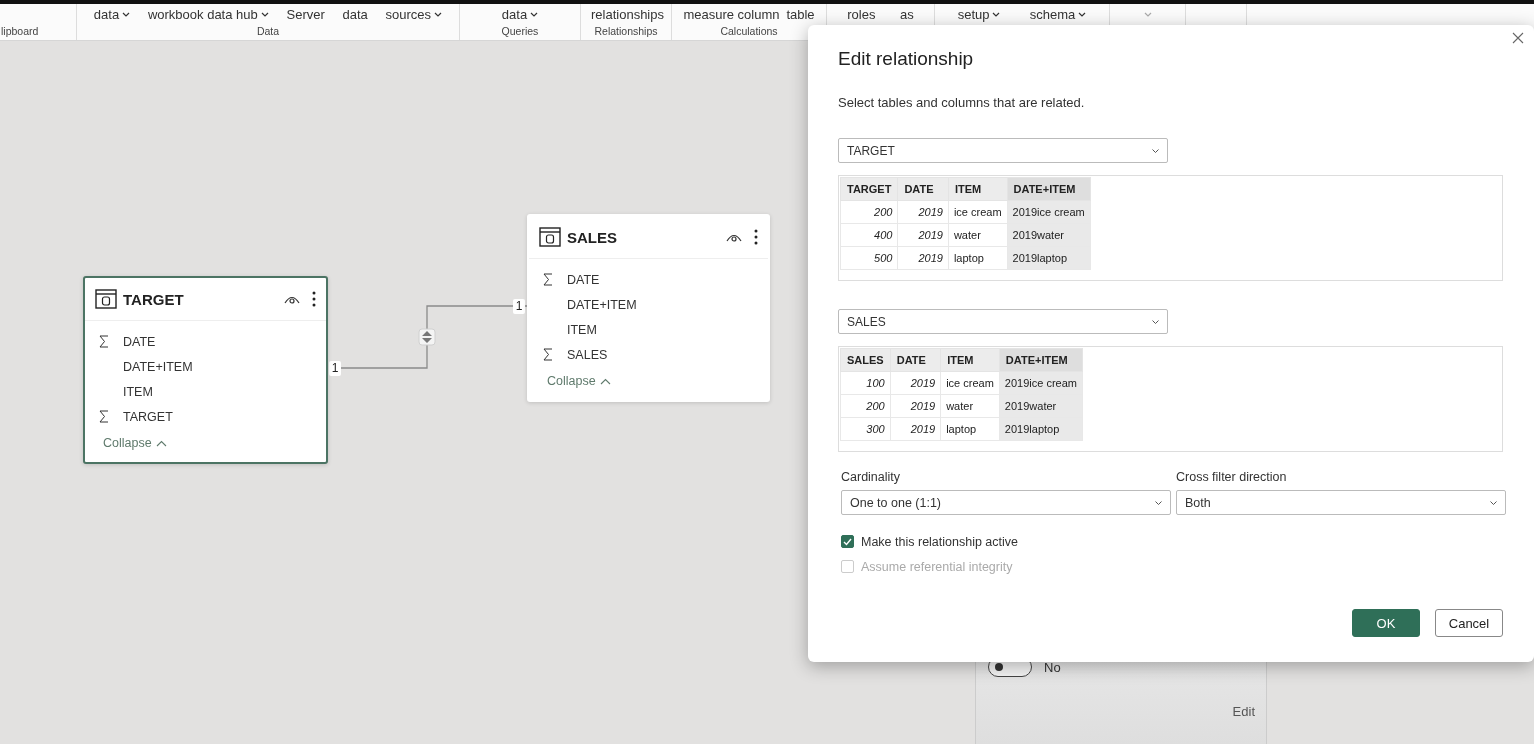  I want to click on ribbon-command: sources, so click(414, 14).